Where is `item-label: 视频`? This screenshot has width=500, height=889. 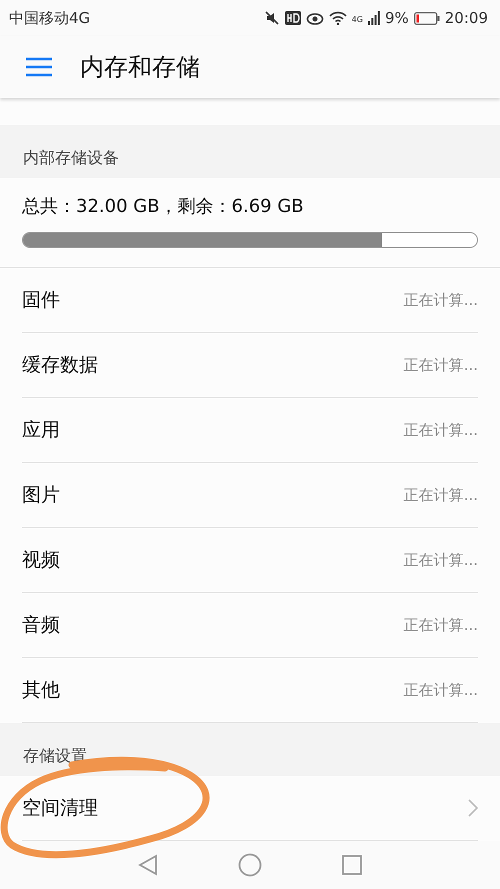
item-label: 视频 is located at coordinates (41, 560).